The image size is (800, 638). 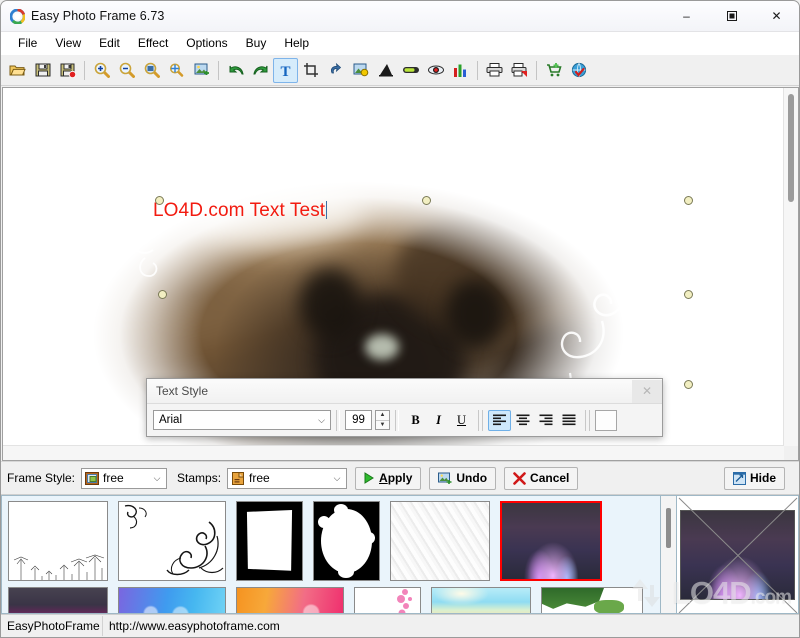 I want to click on buy-cart-icon, so click(x=553, y=70).